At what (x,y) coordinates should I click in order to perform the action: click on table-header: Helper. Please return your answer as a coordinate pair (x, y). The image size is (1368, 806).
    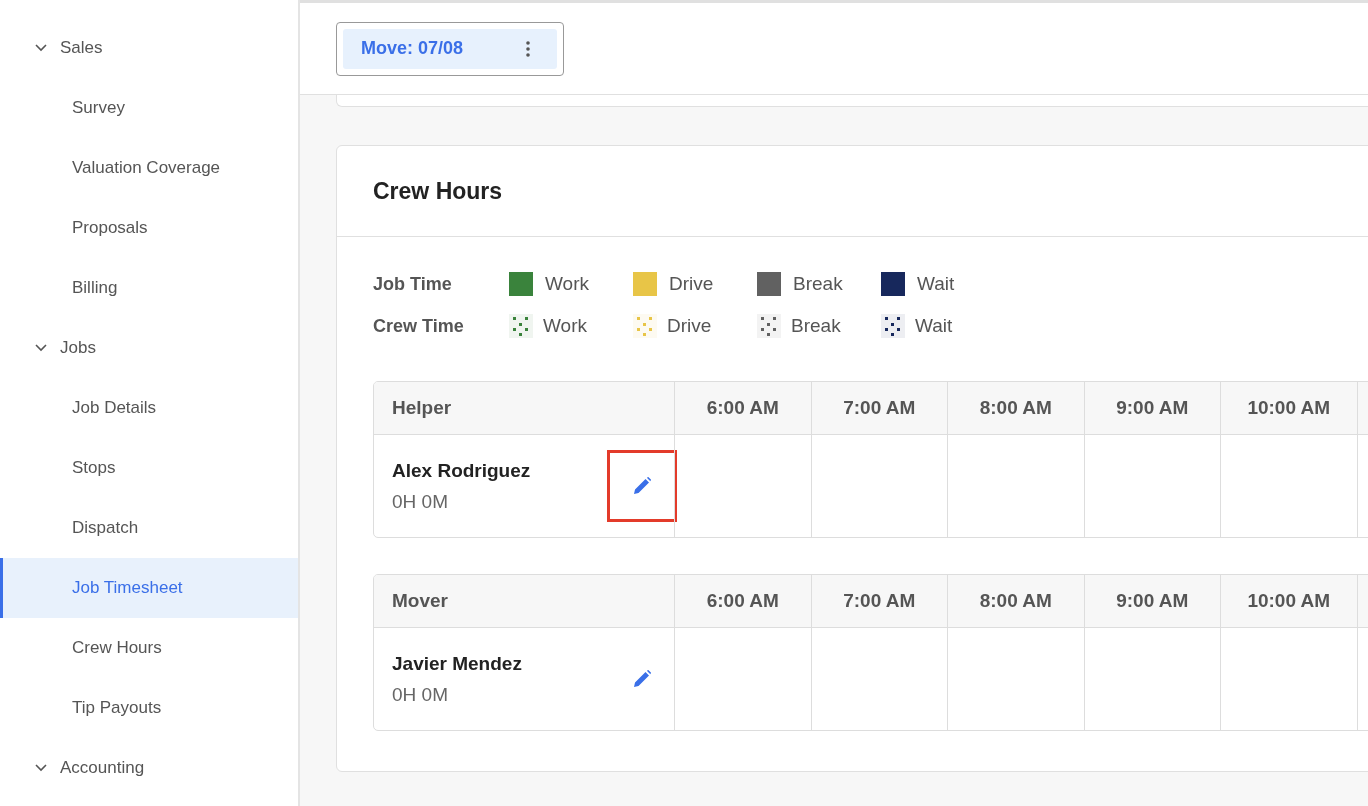
    Looking at the image, I should click on (422, 408).